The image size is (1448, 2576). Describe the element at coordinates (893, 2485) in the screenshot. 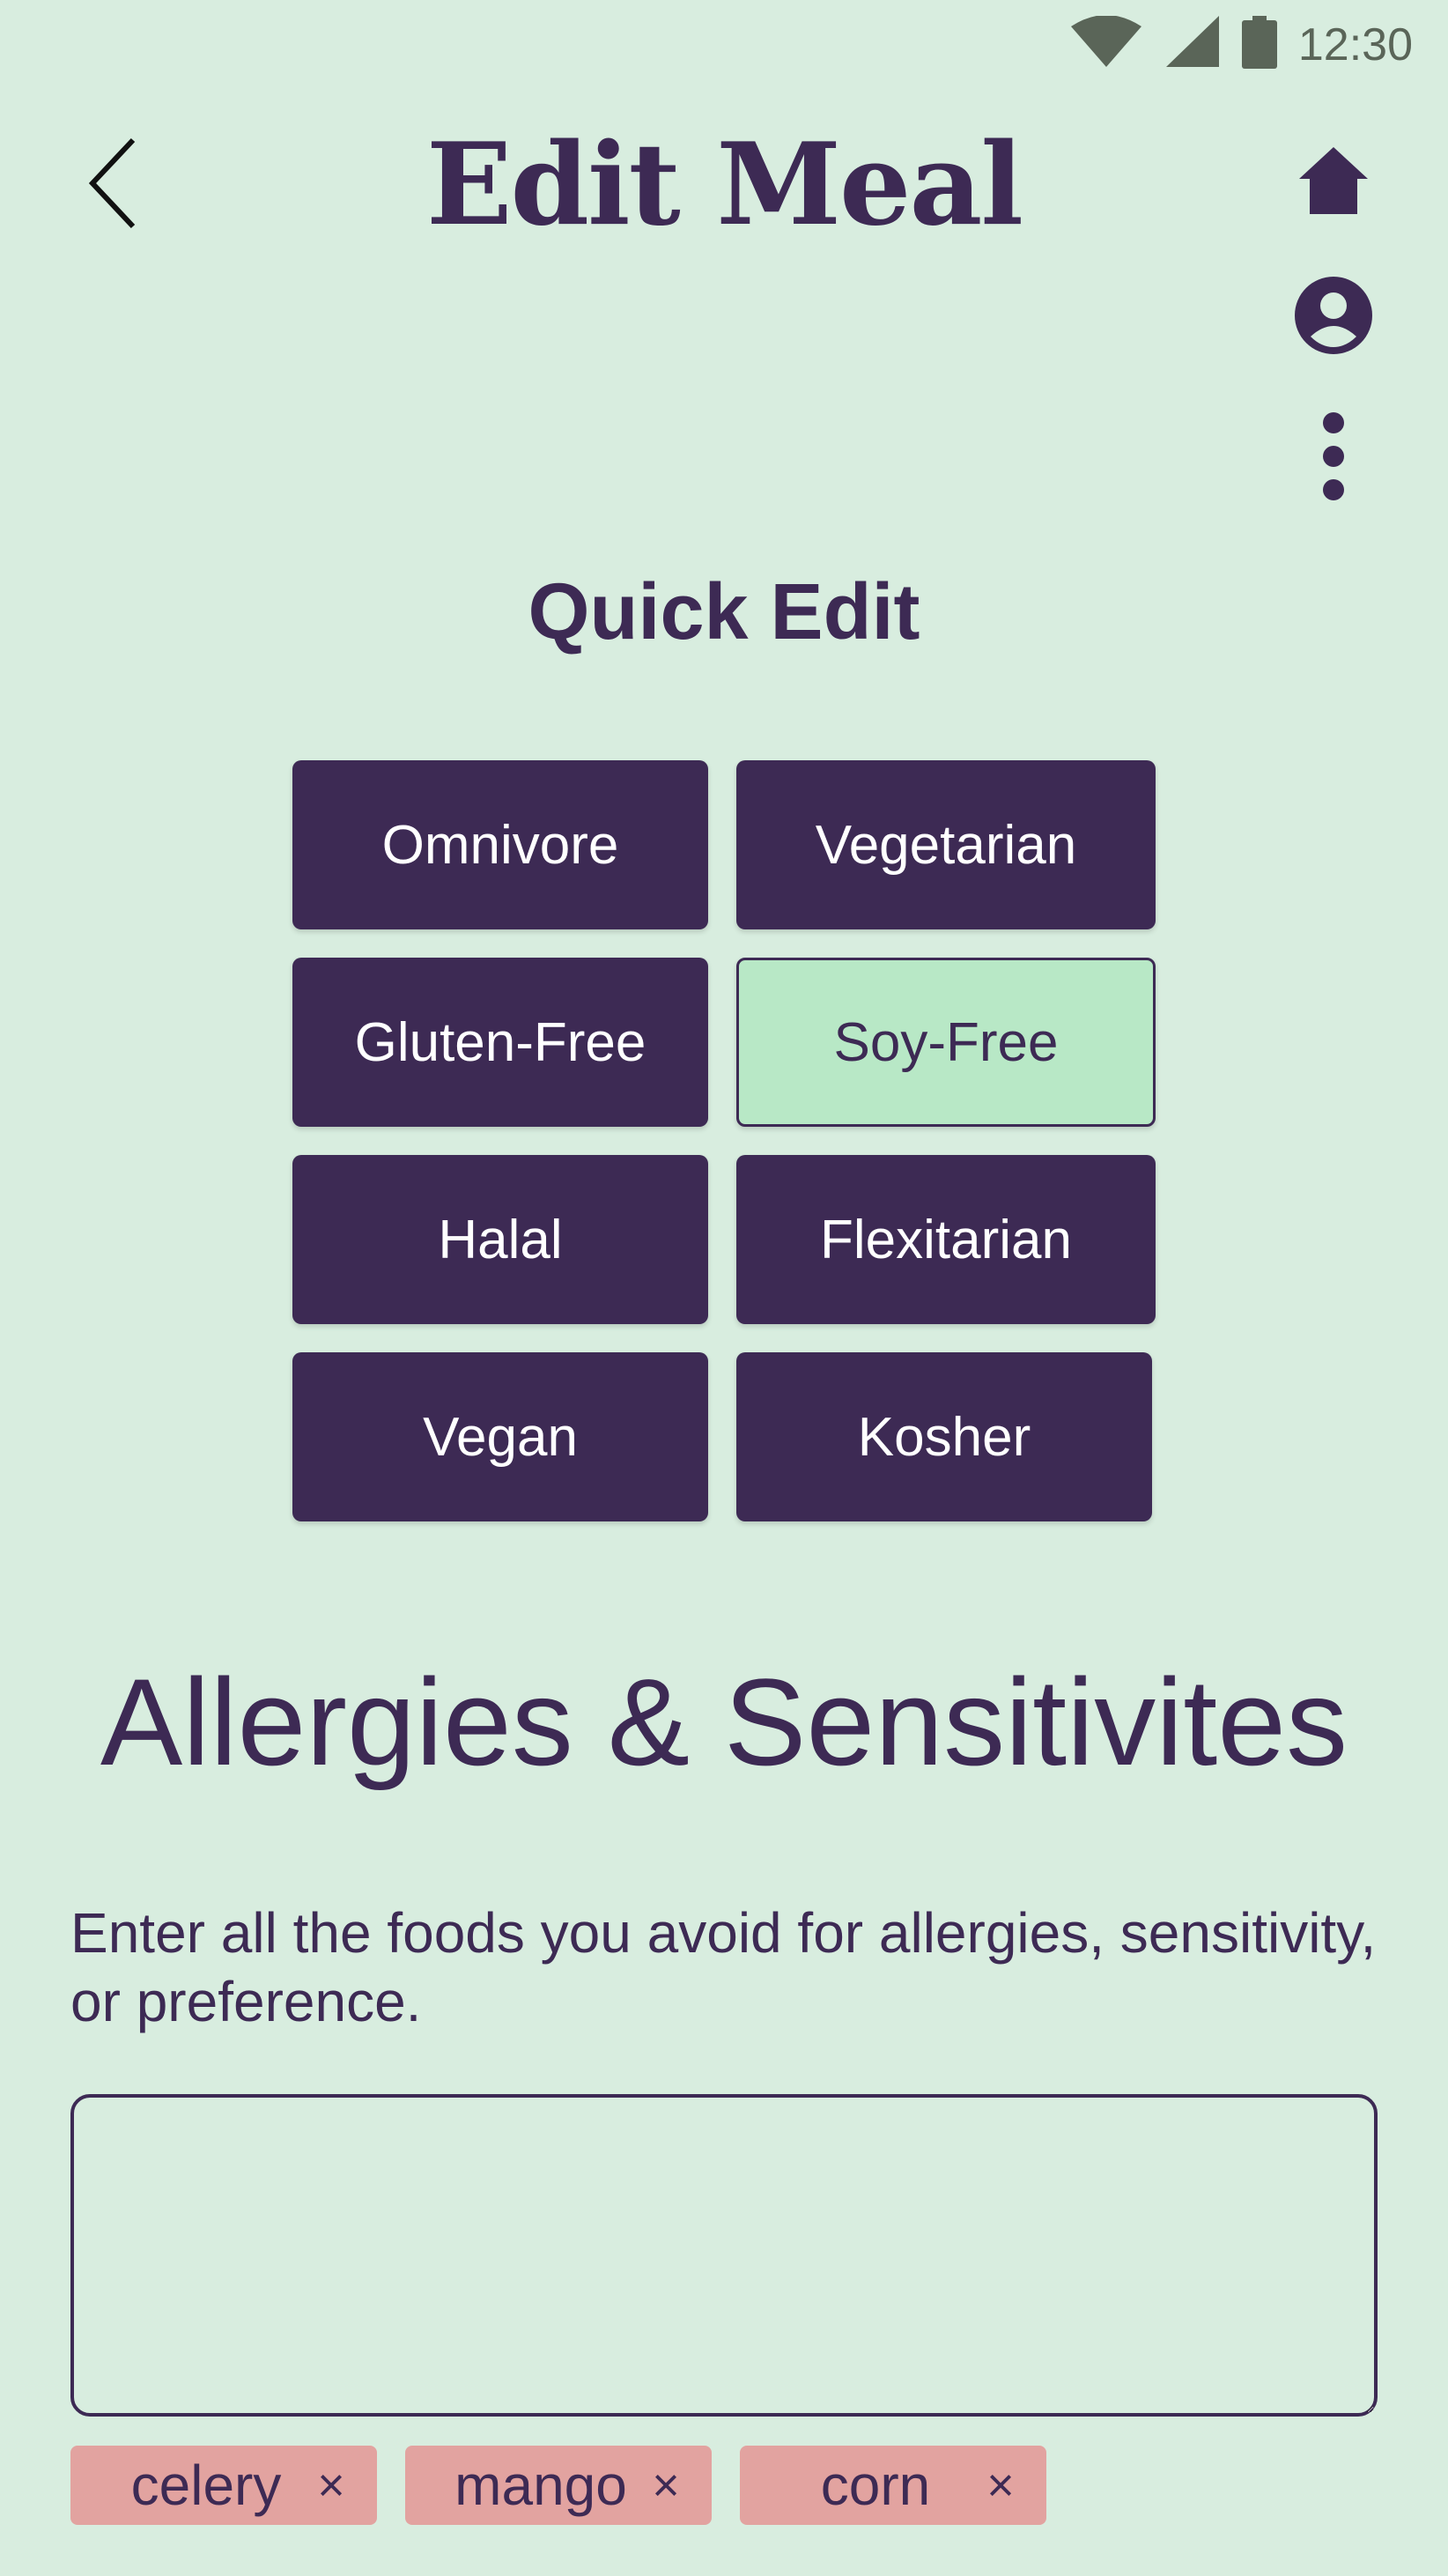

I see `allergy-chip-corn: corn ×` at that location.